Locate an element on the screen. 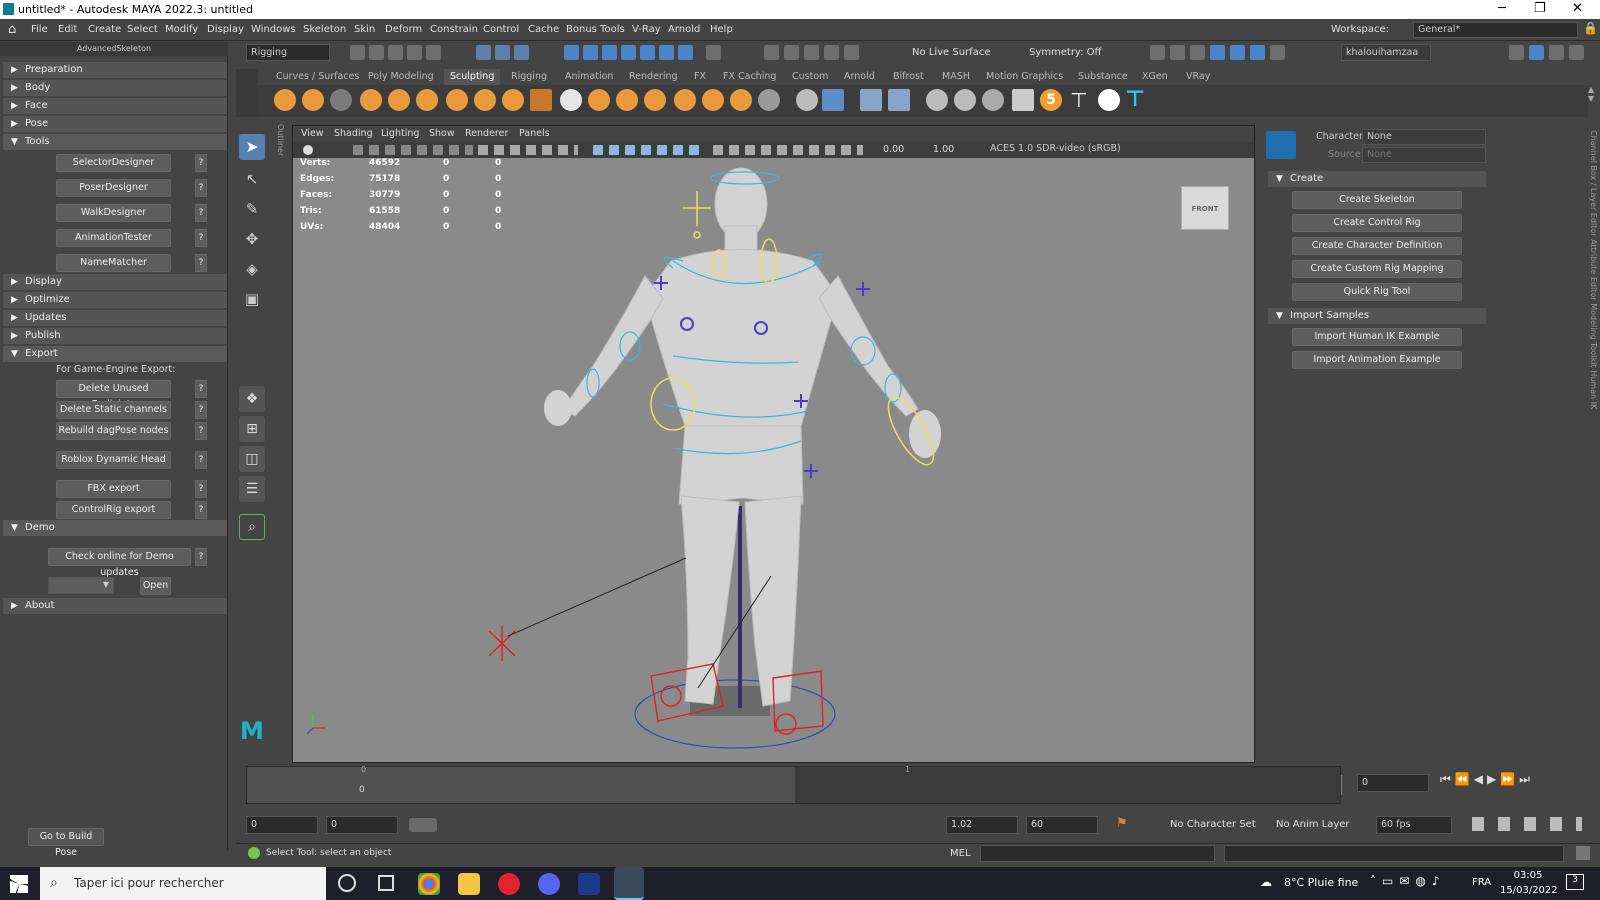 Image resolution: width=1600 pixels, height=900 pixels. menu-skeleton: Skeleton is located at coordinates (324, 29).